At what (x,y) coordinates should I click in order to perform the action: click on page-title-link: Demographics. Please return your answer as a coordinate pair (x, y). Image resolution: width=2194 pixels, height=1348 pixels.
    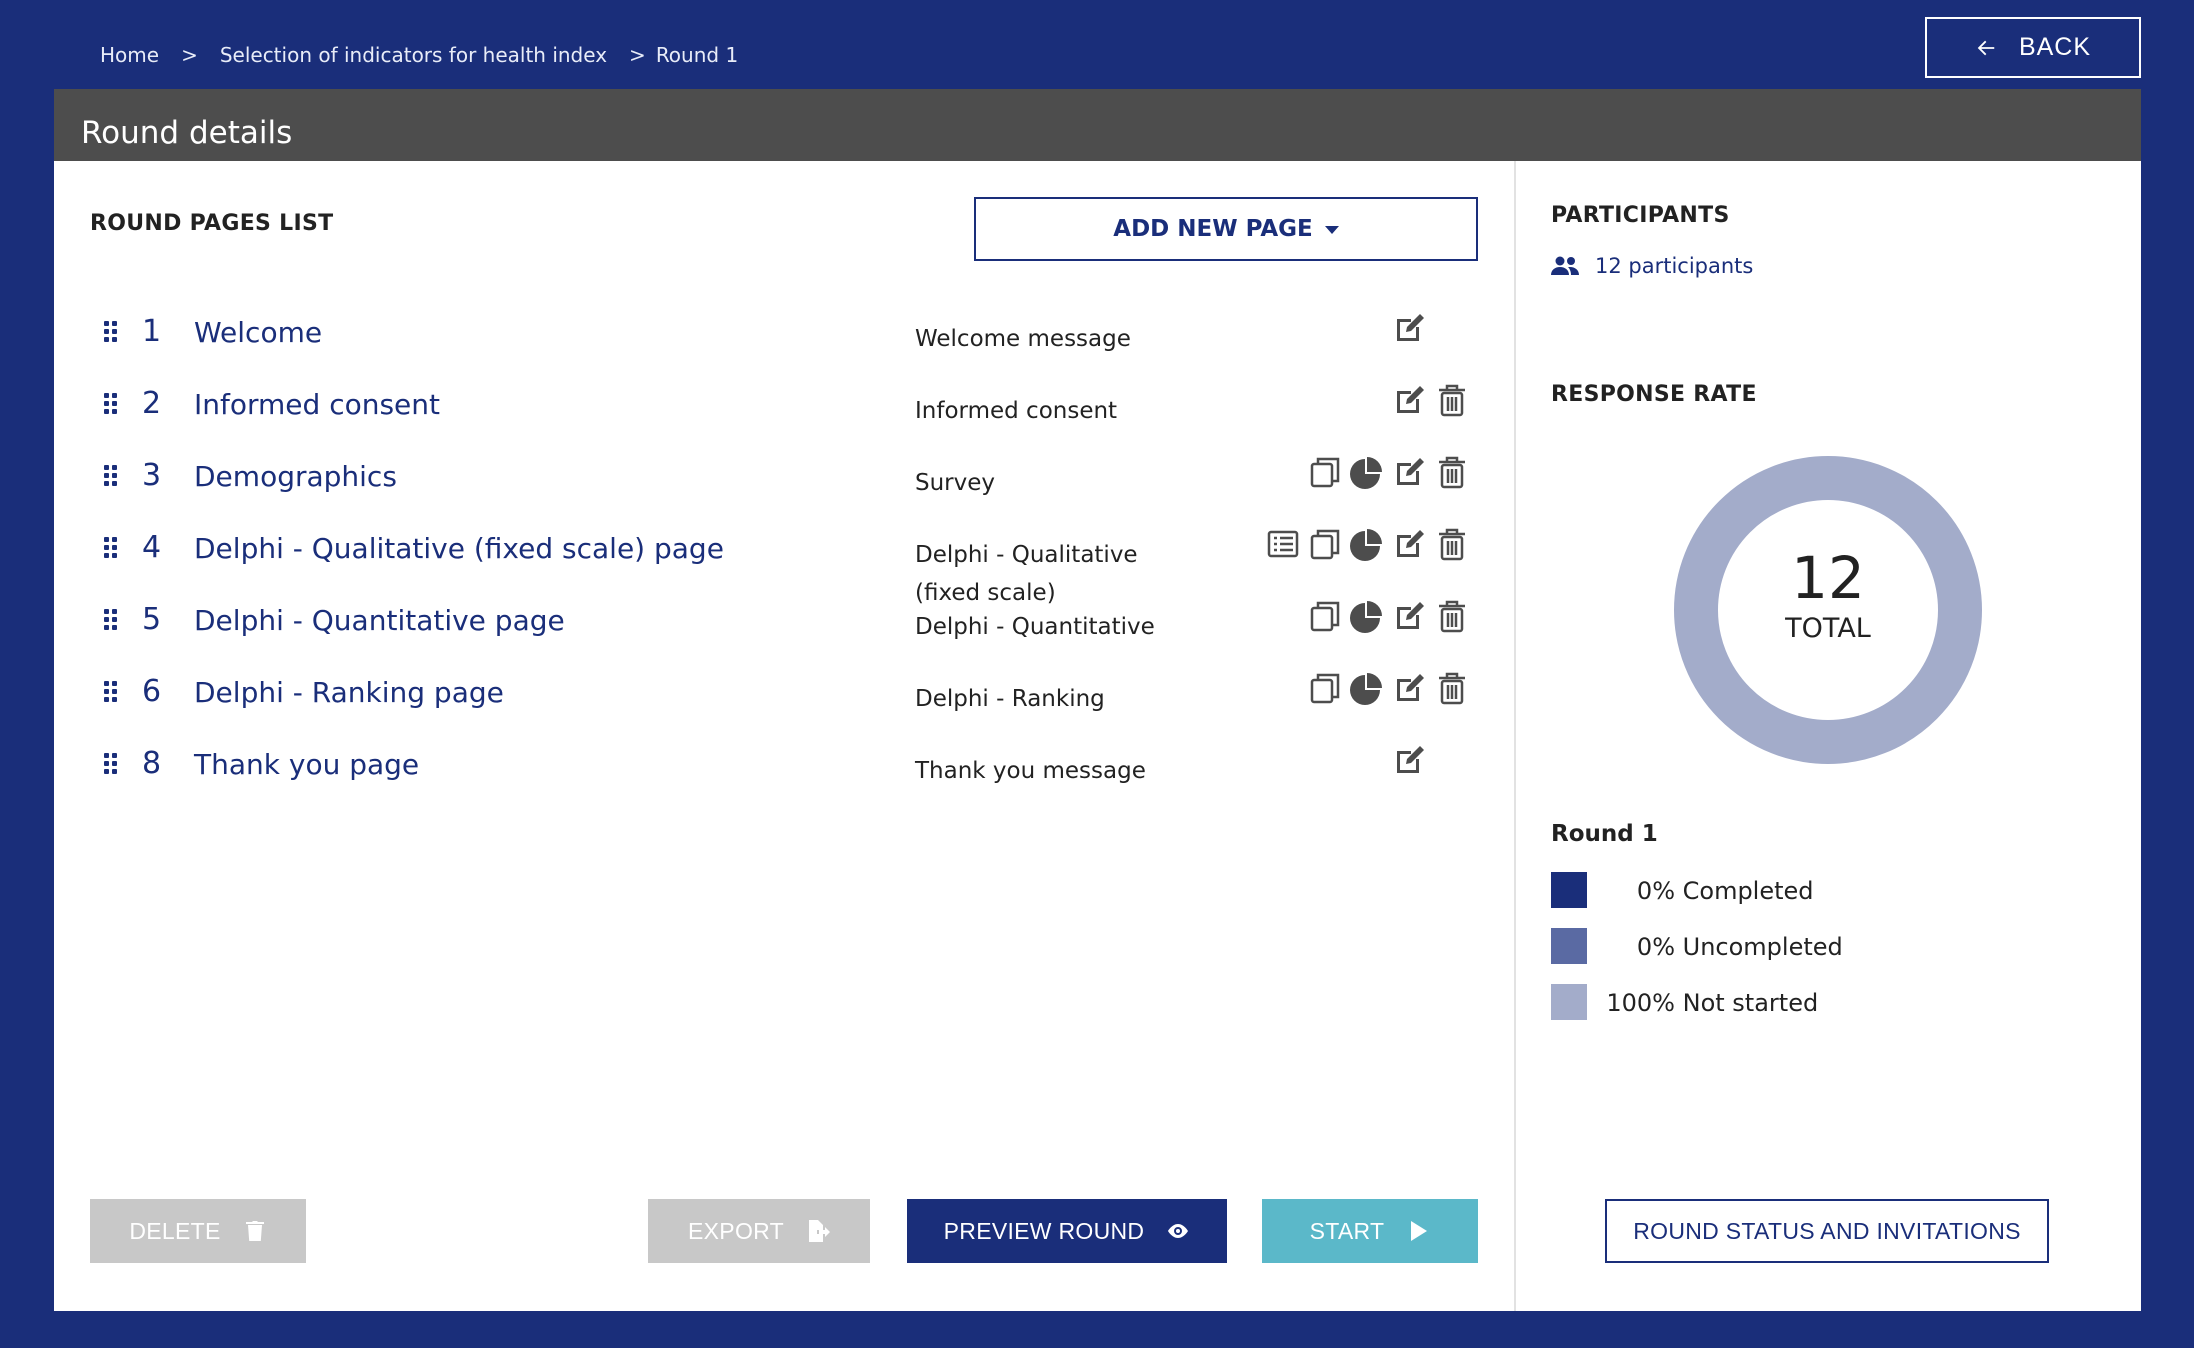
    Looking at the image, I should click on (295, 476).